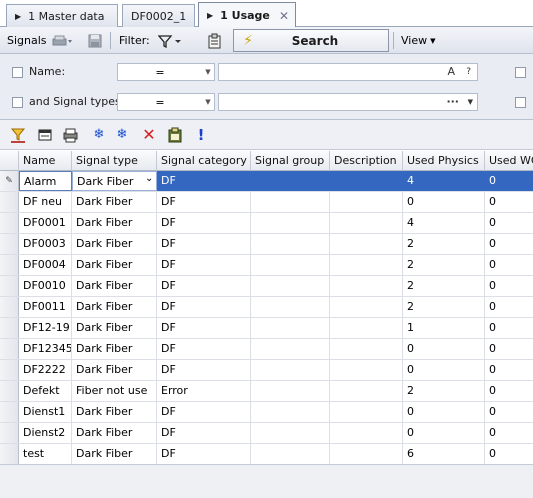 The width and height of the screenshot is (533, 498). What do you see at coordinates (290, 161) in the screenshot?
I see `column-header-signal-group: Signal group` at bounding box center [290, 161].